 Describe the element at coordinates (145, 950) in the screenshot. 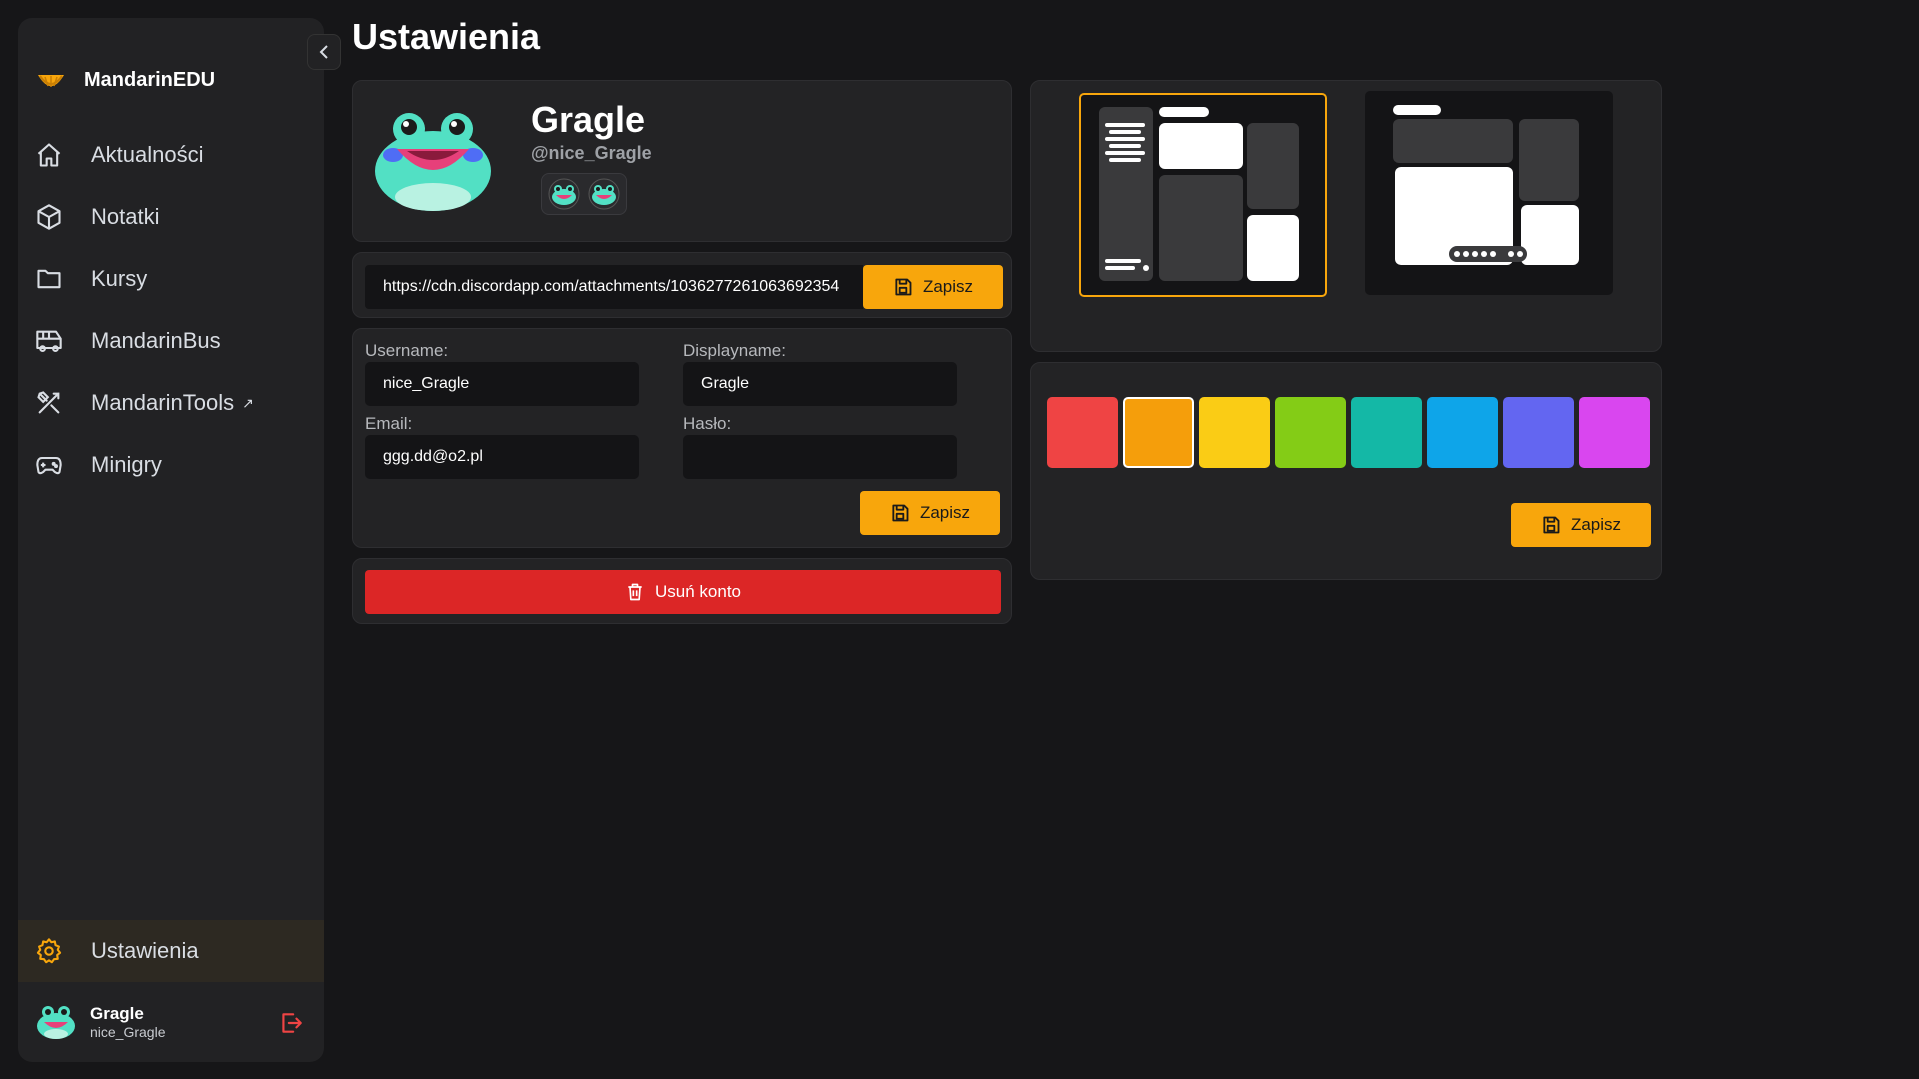

I see `sidebar-item-label: Ustawienia` at that location.